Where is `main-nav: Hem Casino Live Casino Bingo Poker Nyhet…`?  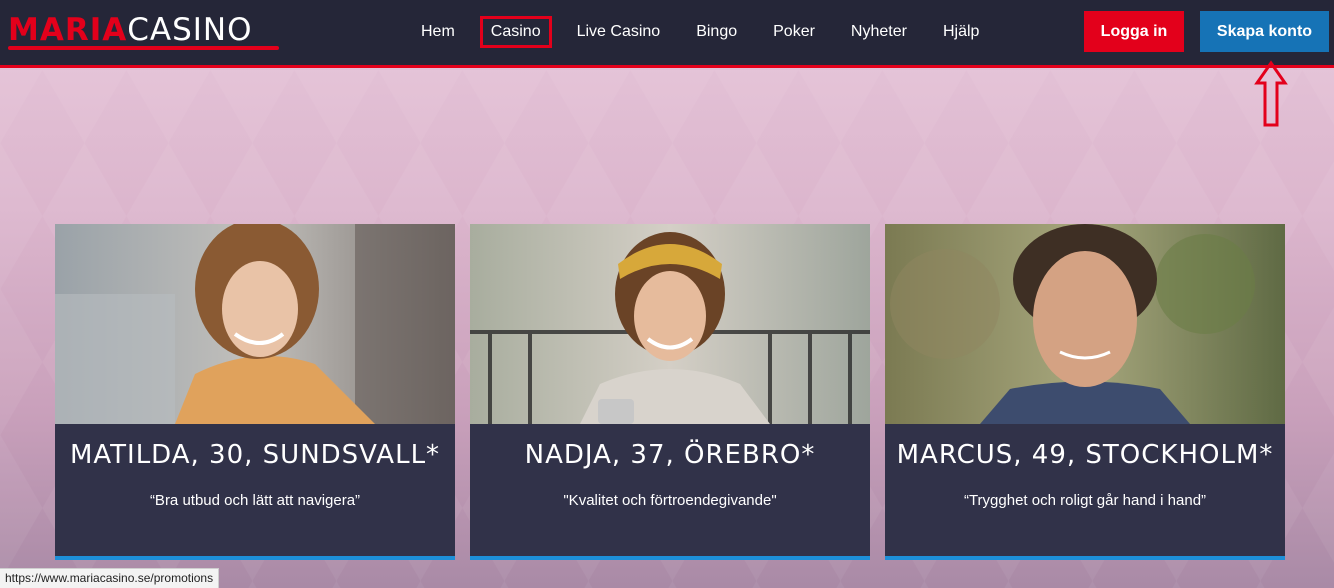
main-nav: Hem Casino Live Casino Bingo Poker Nyhet… is located at coordinates (707, 32).